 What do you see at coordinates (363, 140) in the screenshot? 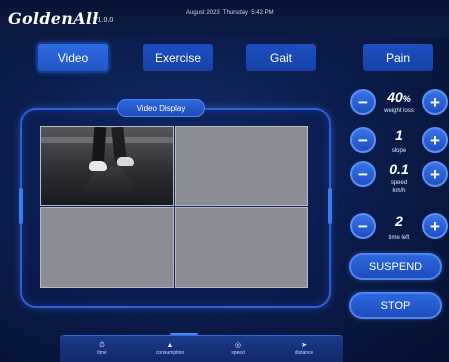
I see `slope-decrease-button: −` at bounding box center [363, 140].